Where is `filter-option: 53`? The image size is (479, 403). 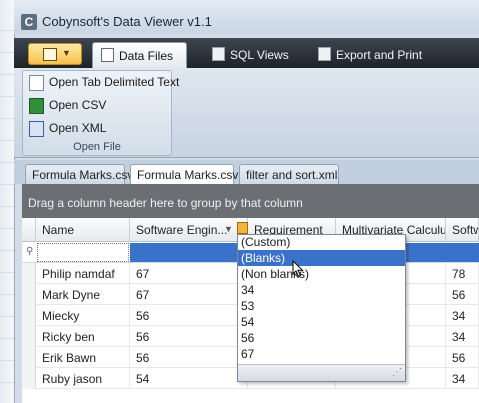 filter-option: 53 is located at coordinates (321, 306).